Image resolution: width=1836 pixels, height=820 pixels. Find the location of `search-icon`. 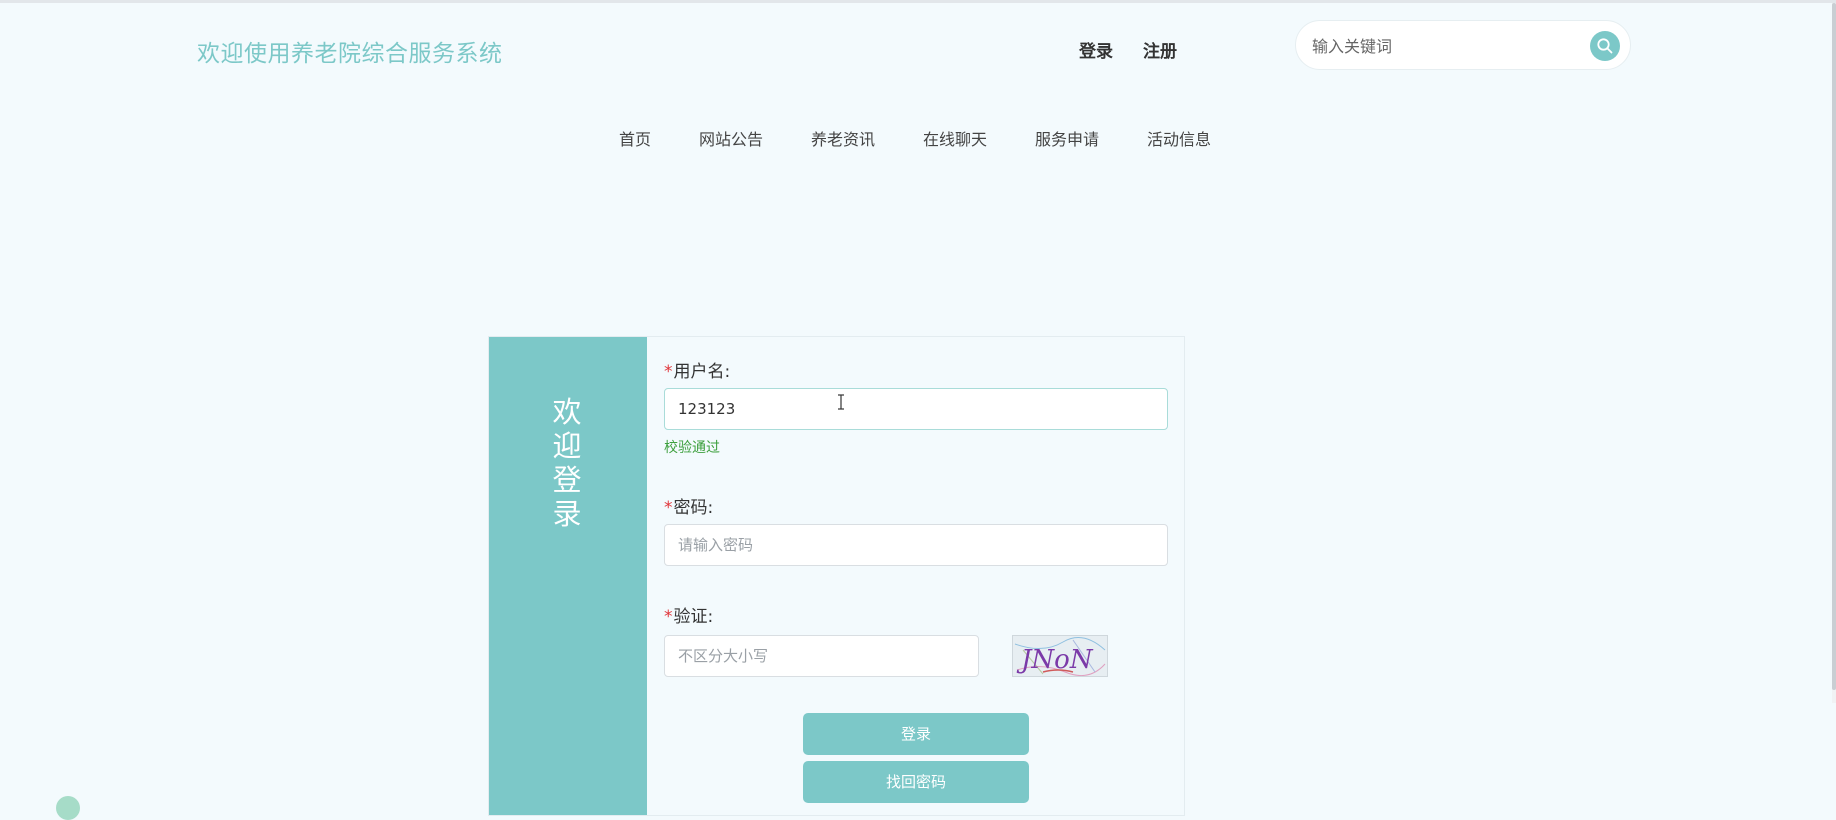

search-icon is located at coordinates (1605, 46).